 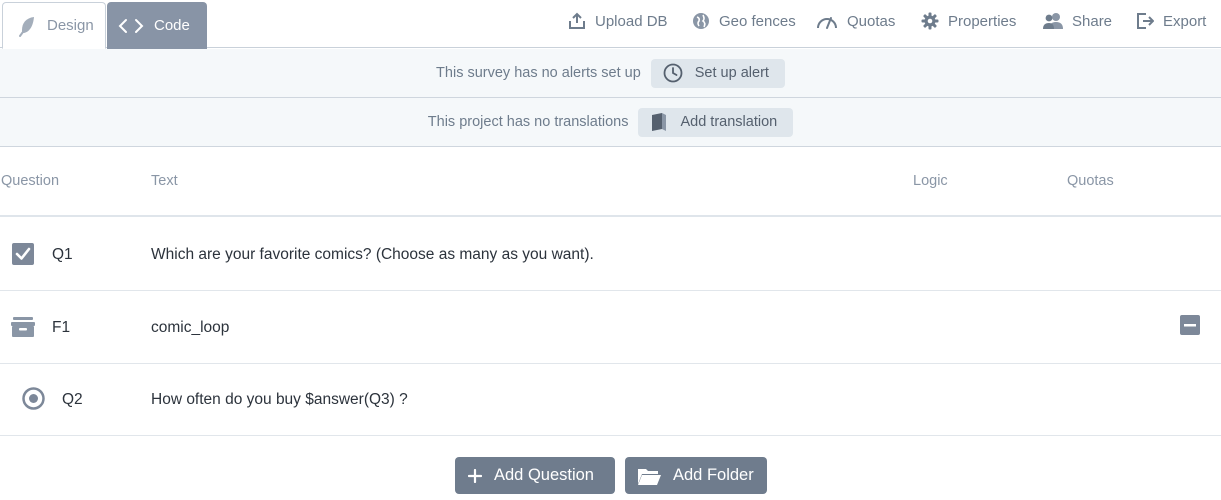 What do you see at coordinates (1092, 21) in the screenshot?
I see `share-label: Share` at bounding box center [1092, 21].